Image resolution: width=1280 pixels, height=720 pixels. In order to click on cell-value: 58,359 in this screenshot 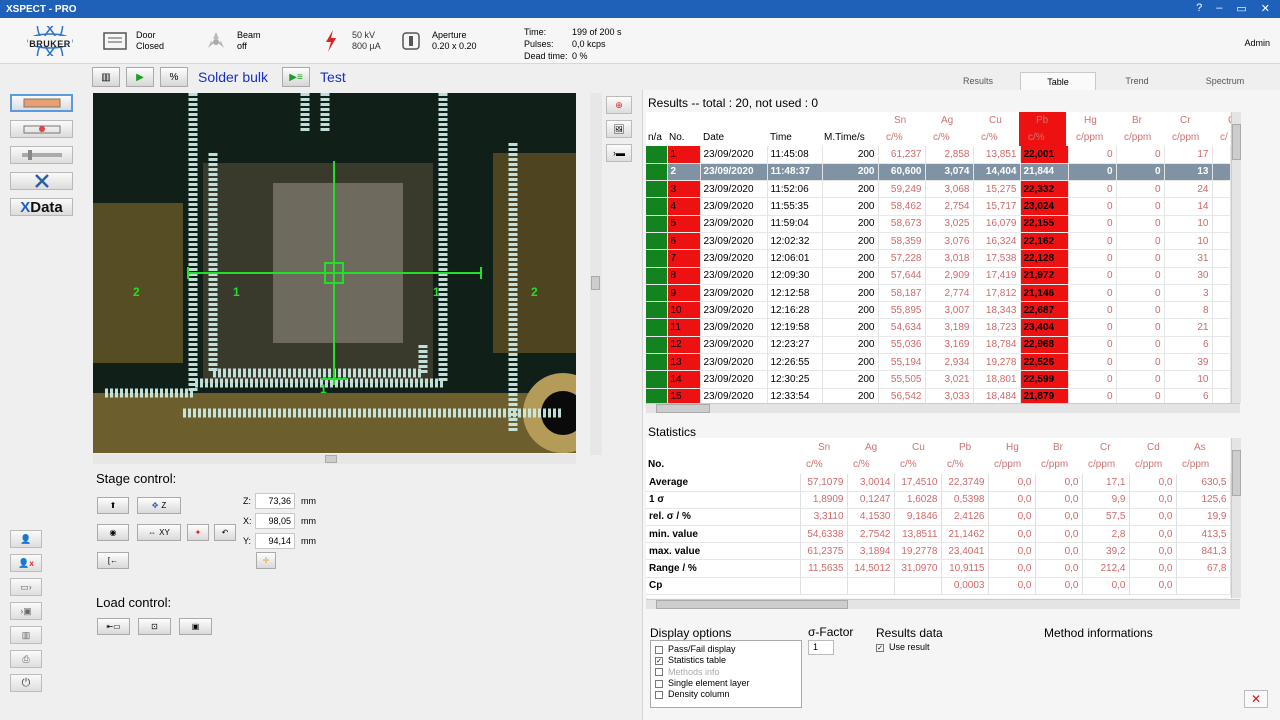, I will do `click(902, 241)`.